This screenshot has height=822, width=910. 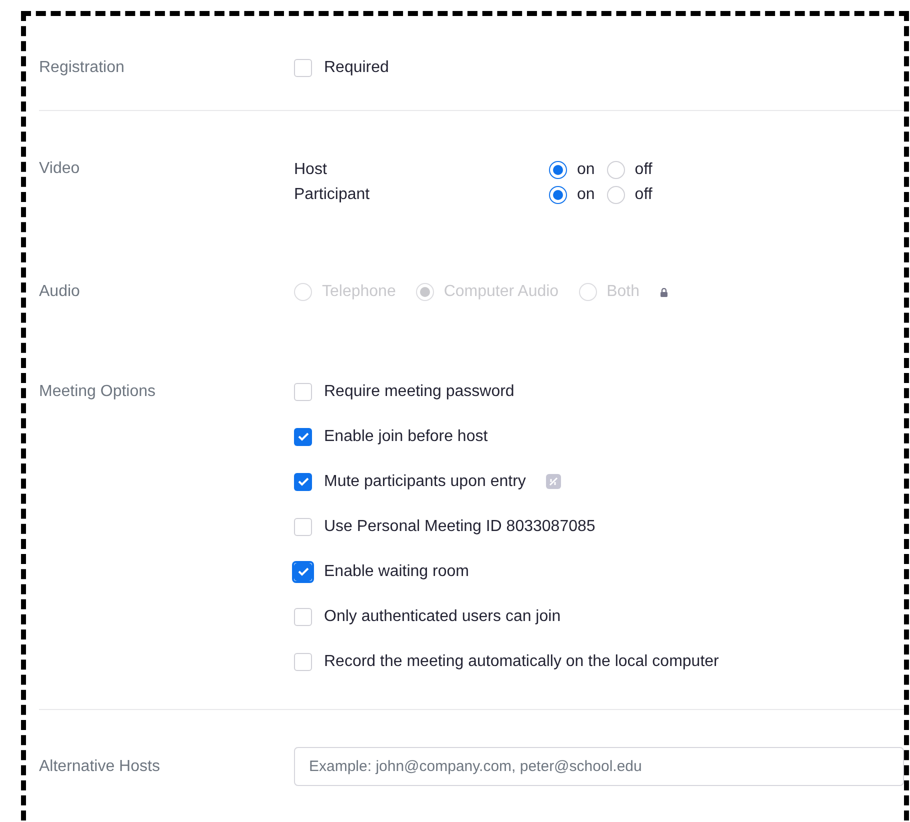 I want to click on row-label: Participant, so click(x=332, y=194).